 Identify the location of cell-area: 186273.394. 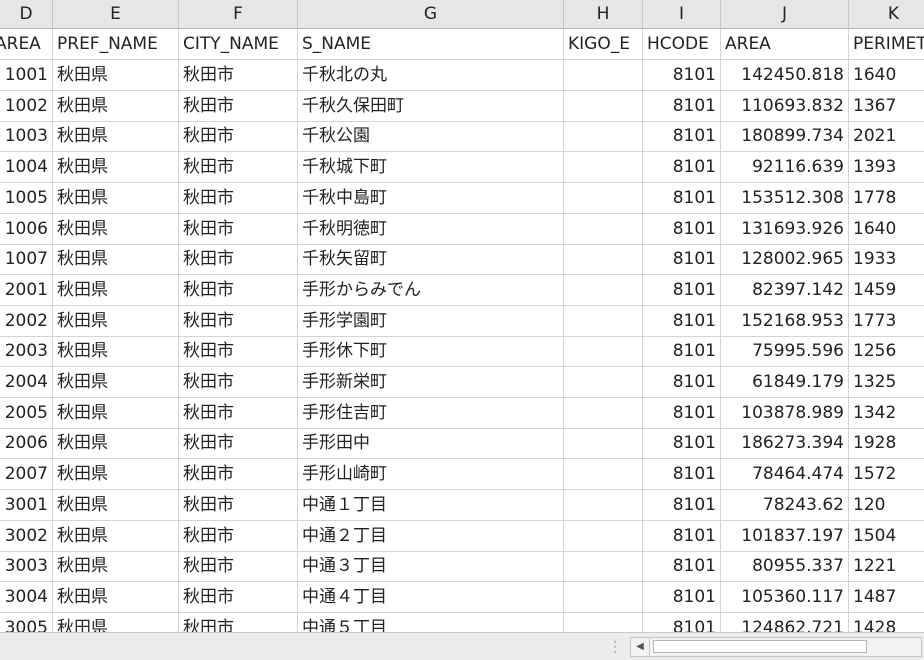
(785, 444).